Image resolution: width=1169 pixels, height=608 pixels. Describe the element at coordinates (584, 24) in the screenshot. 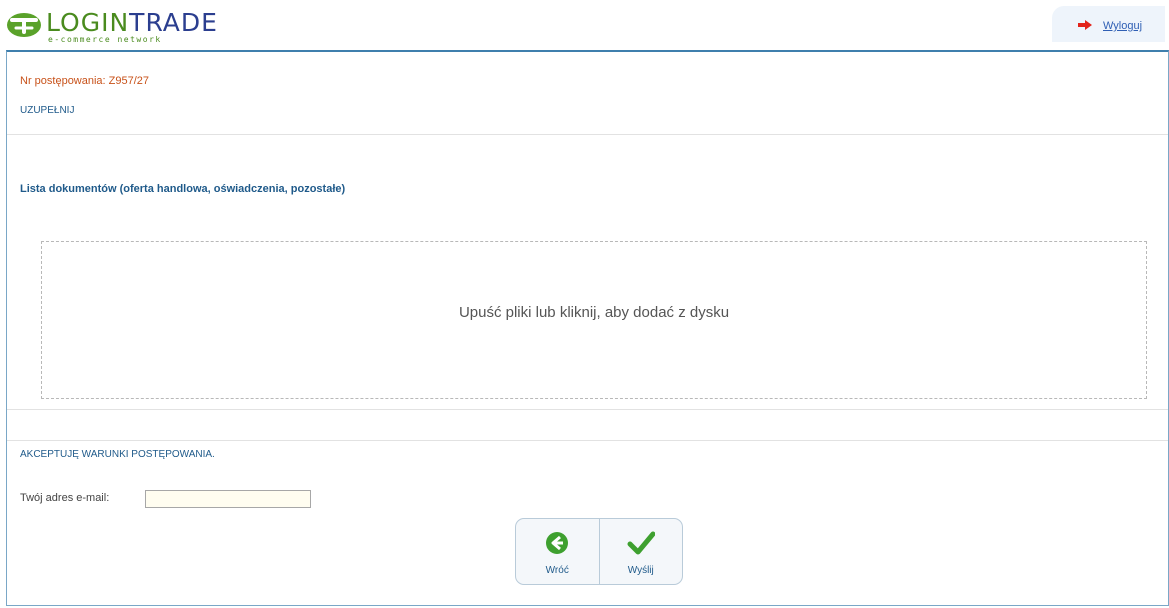

I see `page-header: LOGINTRADE e-commerce network Wyloguj` at that location.